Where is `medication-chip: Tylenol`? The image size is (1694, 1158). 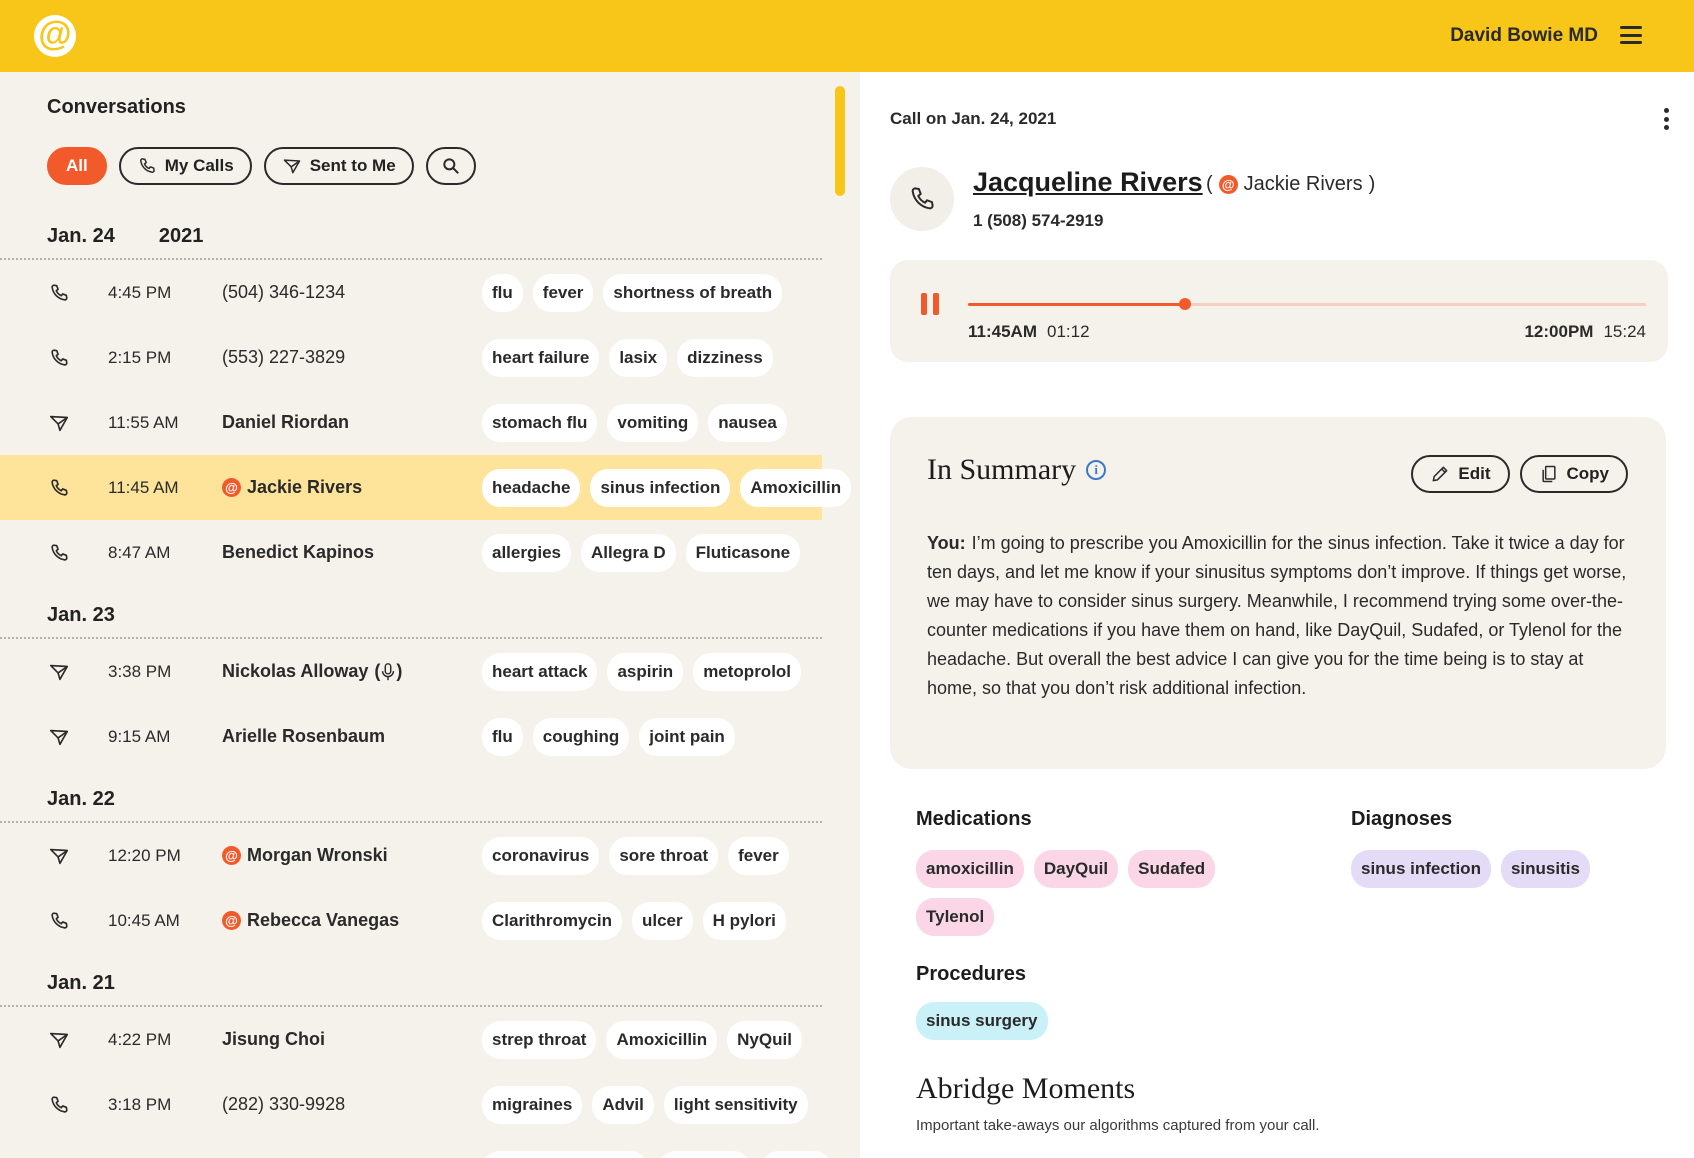 medication-chip: Tylenol is located at coordinates (955, 917).